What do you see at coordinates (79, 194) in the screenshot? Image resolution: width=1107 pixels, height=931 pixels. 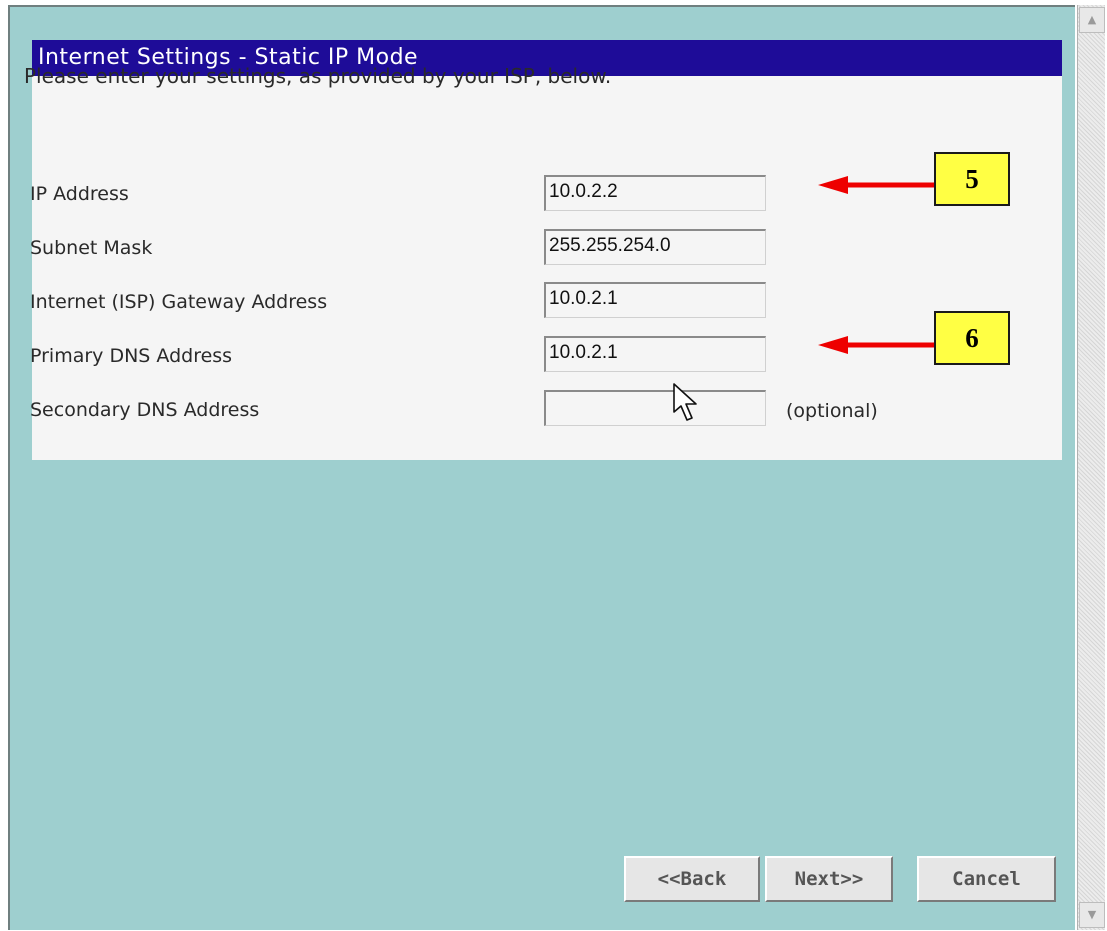 I see `ip-address-label: IP Address` at bounding box center [79, 194].